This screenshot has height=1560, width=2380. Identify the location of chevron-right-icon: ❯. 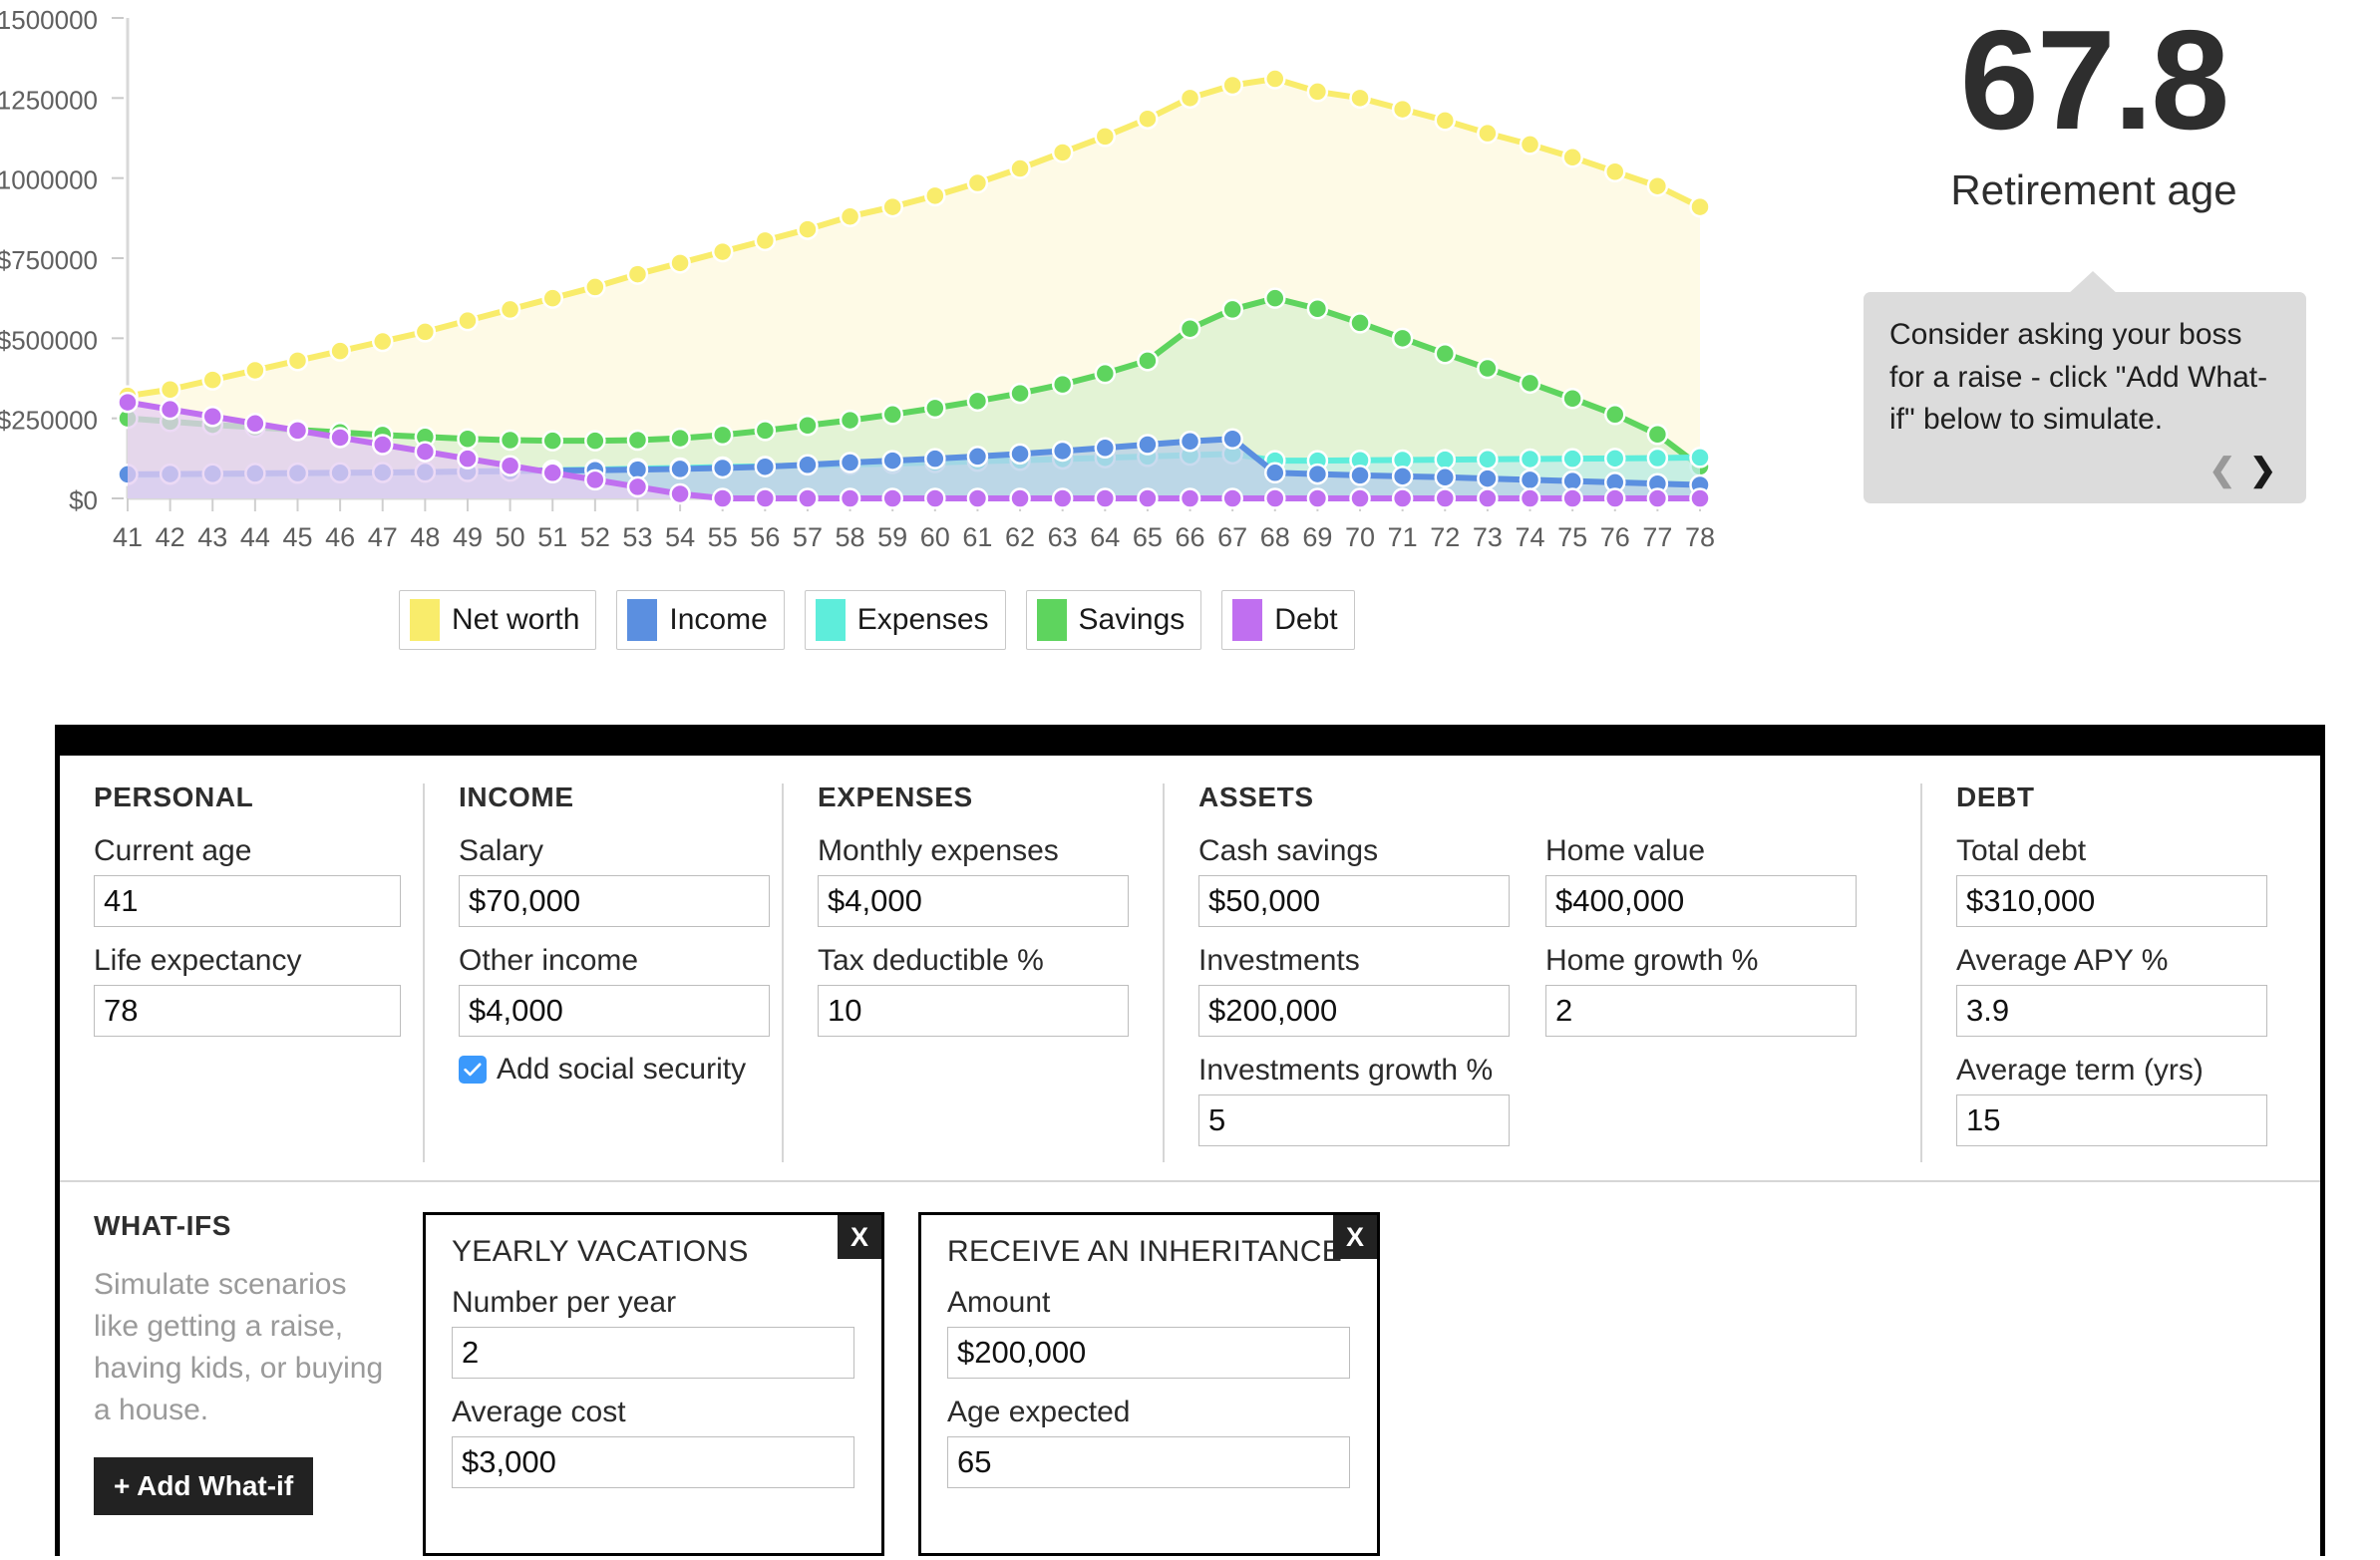
(2262, 469).